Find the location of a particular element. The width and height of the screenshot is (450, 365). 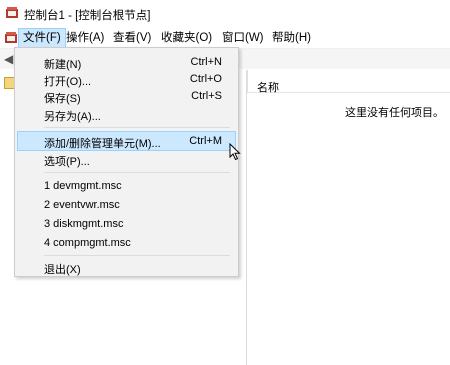

menu-item-recent-2: 2 eventvwr.msc is located at coordinates (126, 205).